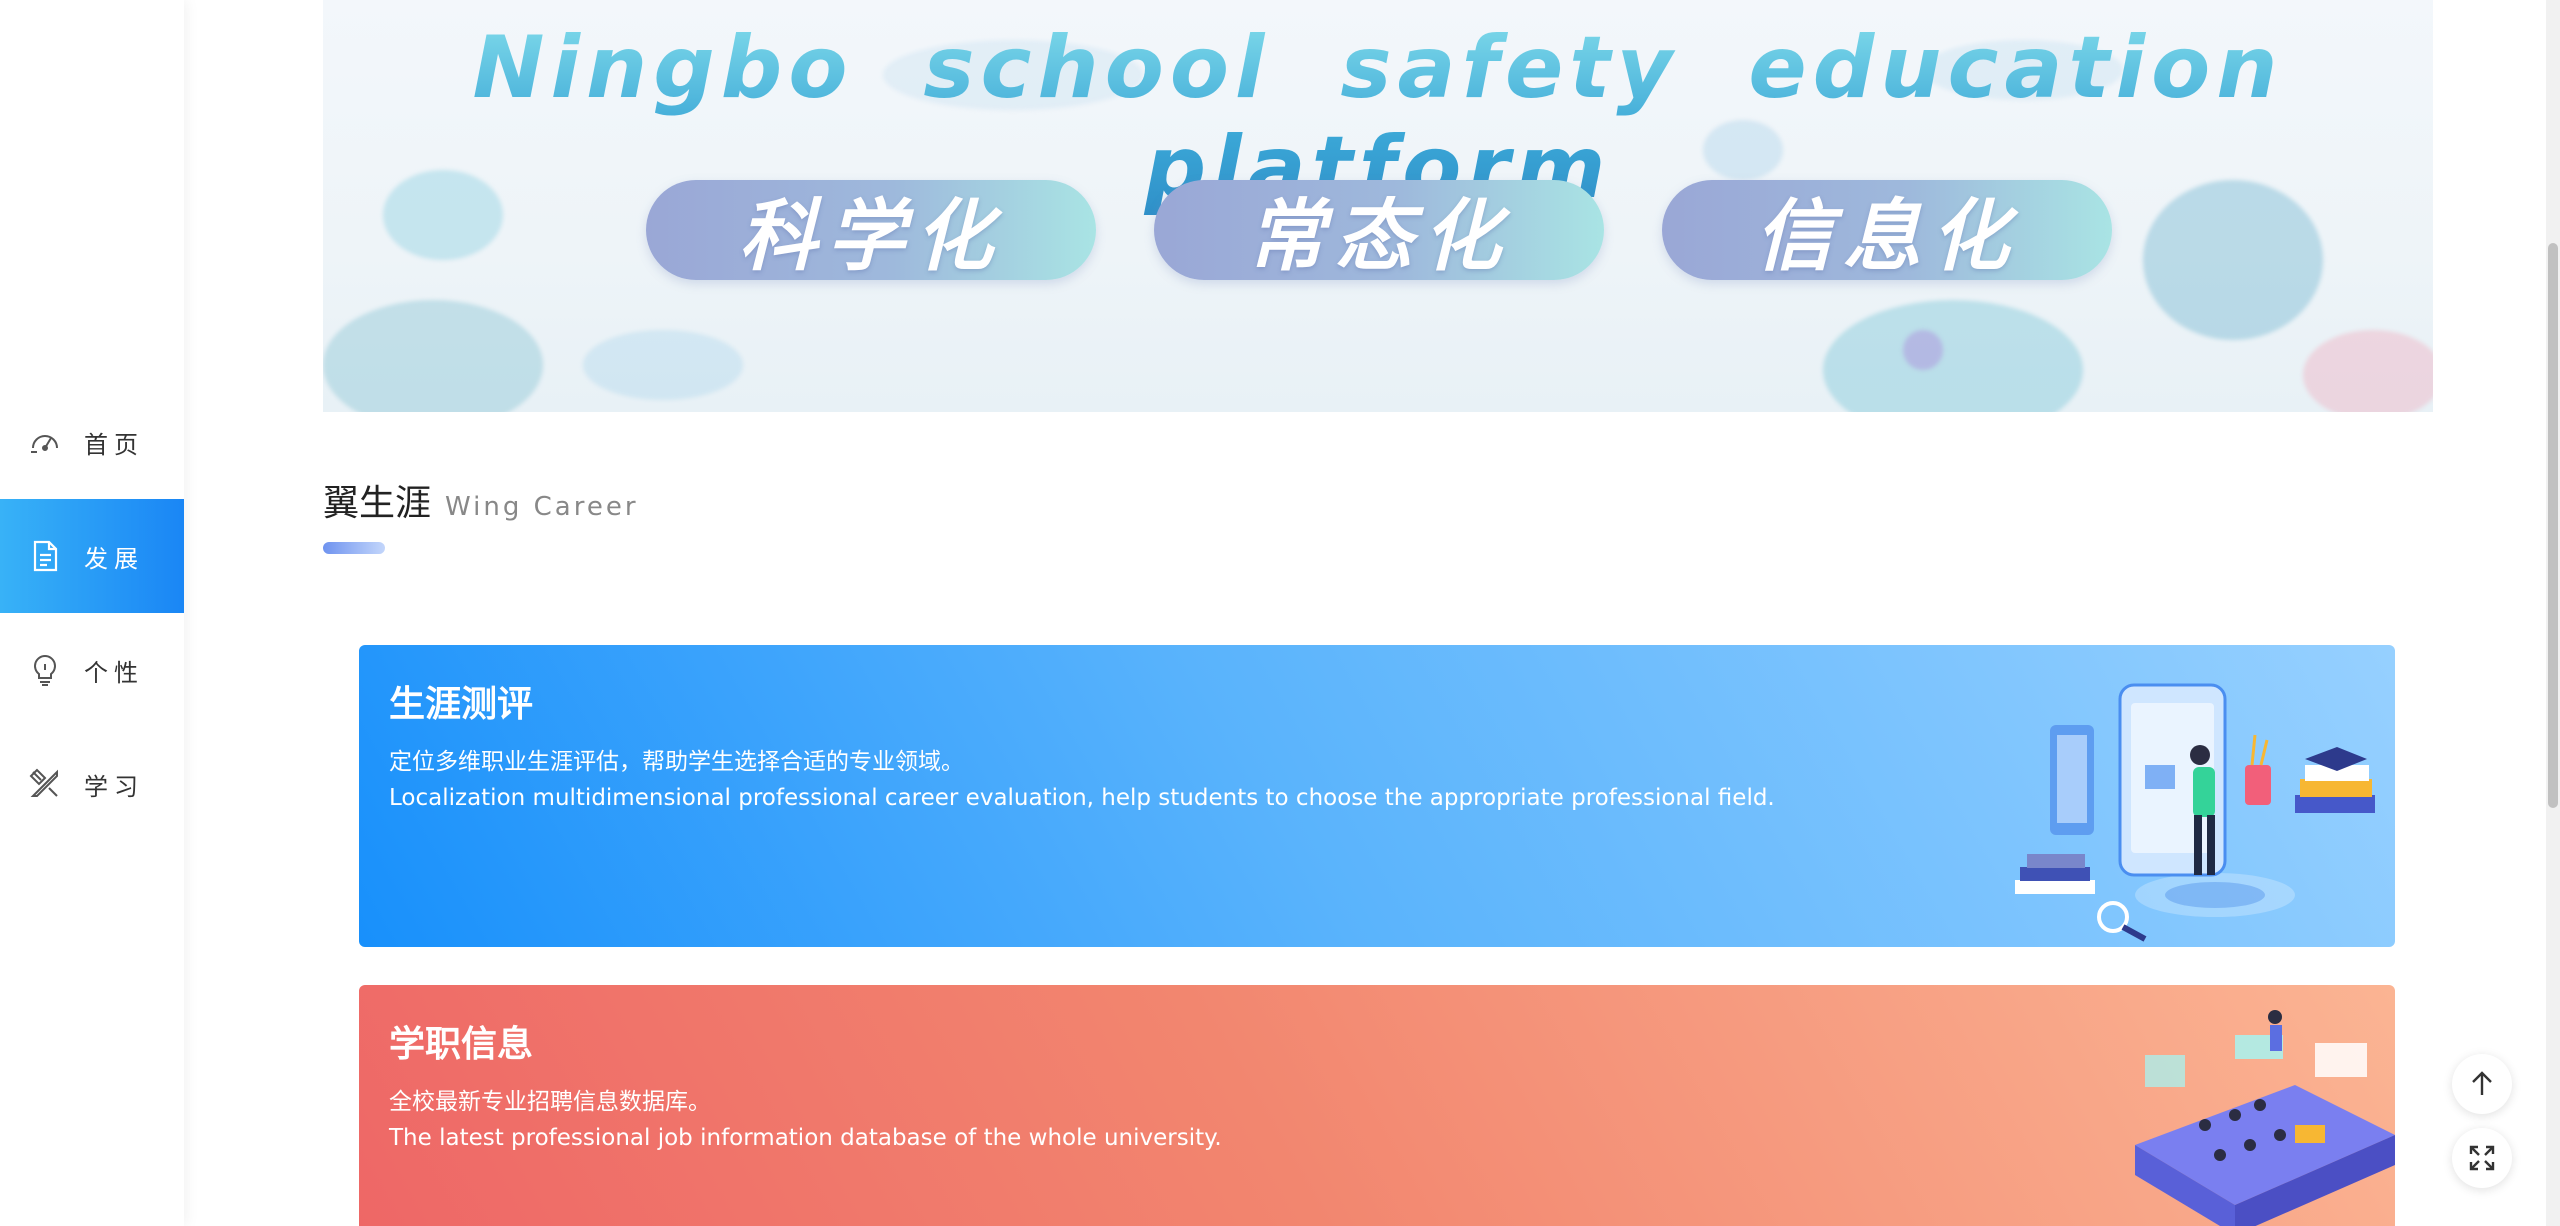 Image resolution: width=2560 pixels, height=1226 pixels. What do you see at coordinates (377, 503) in the screenshot?
I see `section-title: 翼生涯` at bounding box center [377, 503].